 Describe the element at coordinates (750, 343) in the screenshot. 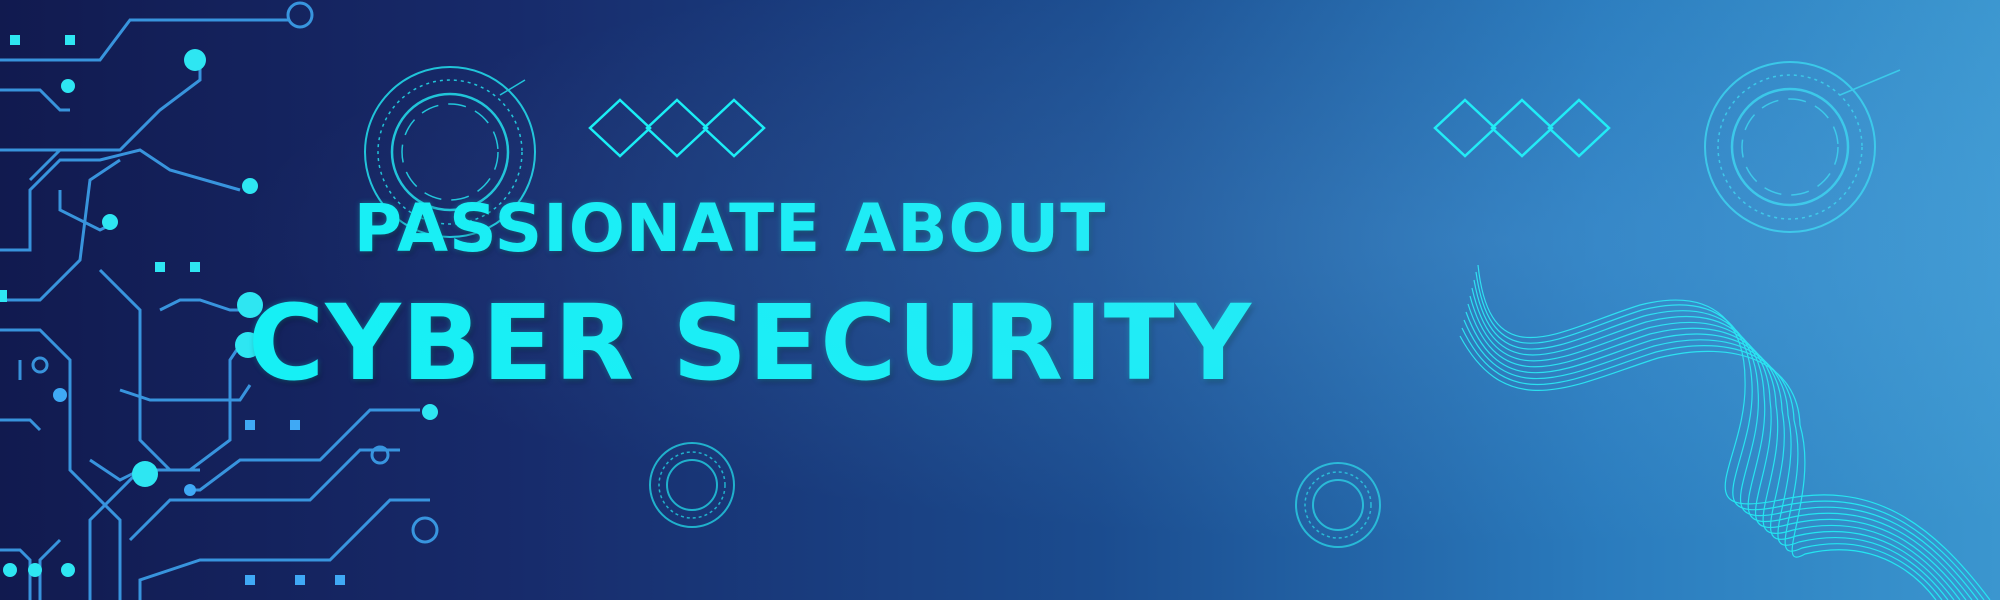

I see `headline-line2: CYBER SECURITY` at that location.